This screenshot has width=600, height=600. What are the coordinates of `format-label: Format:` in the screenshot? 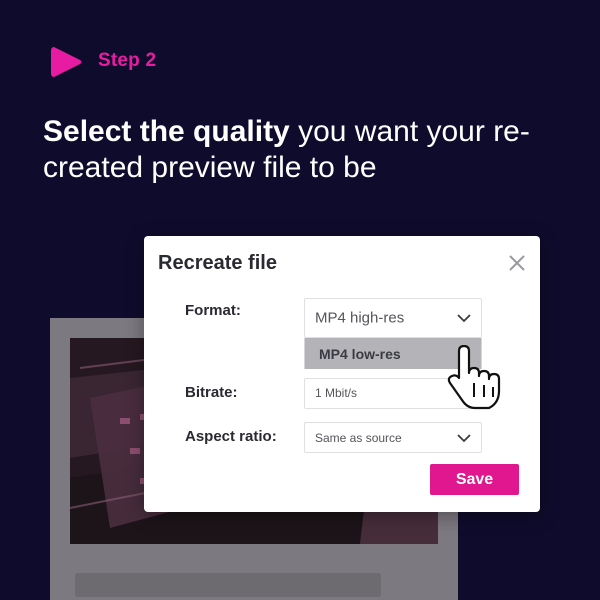 It's located at (213, 310).